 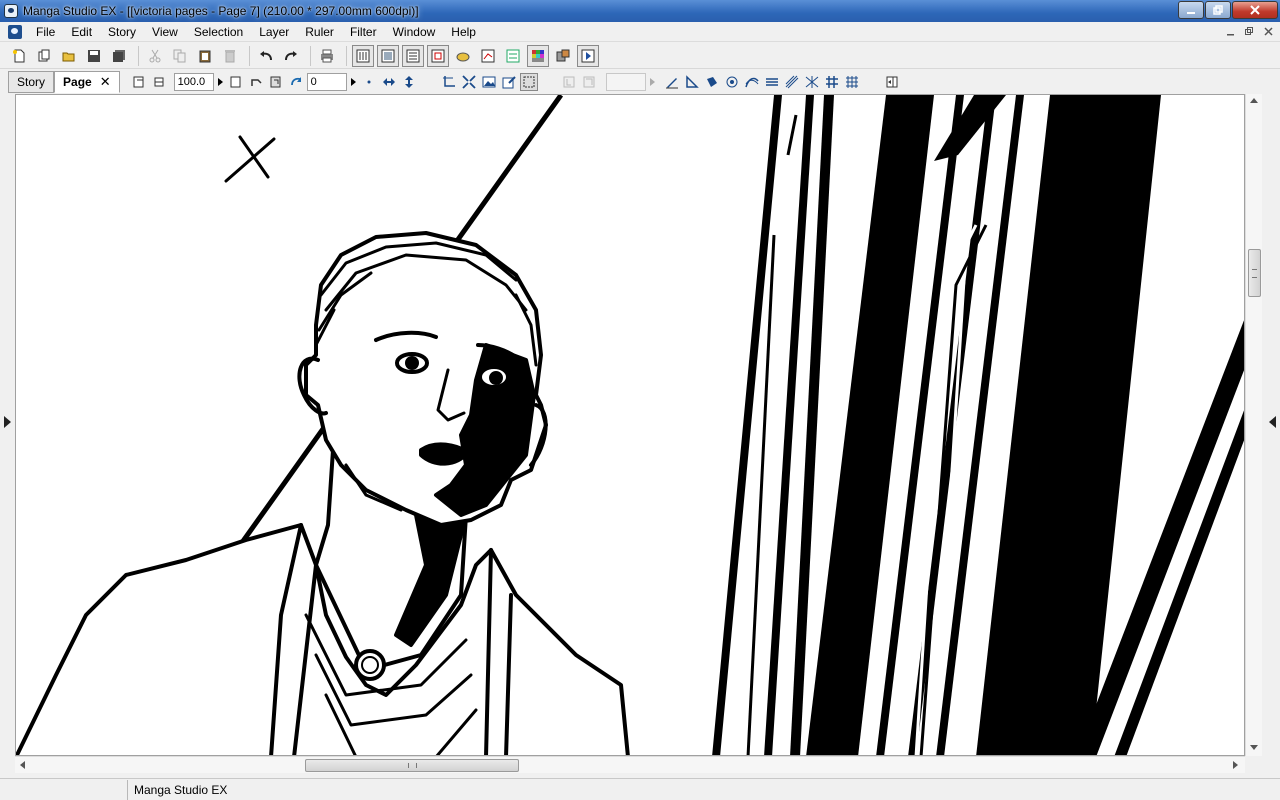 I want to click on menu-file: File, so click(x=45, y=32).